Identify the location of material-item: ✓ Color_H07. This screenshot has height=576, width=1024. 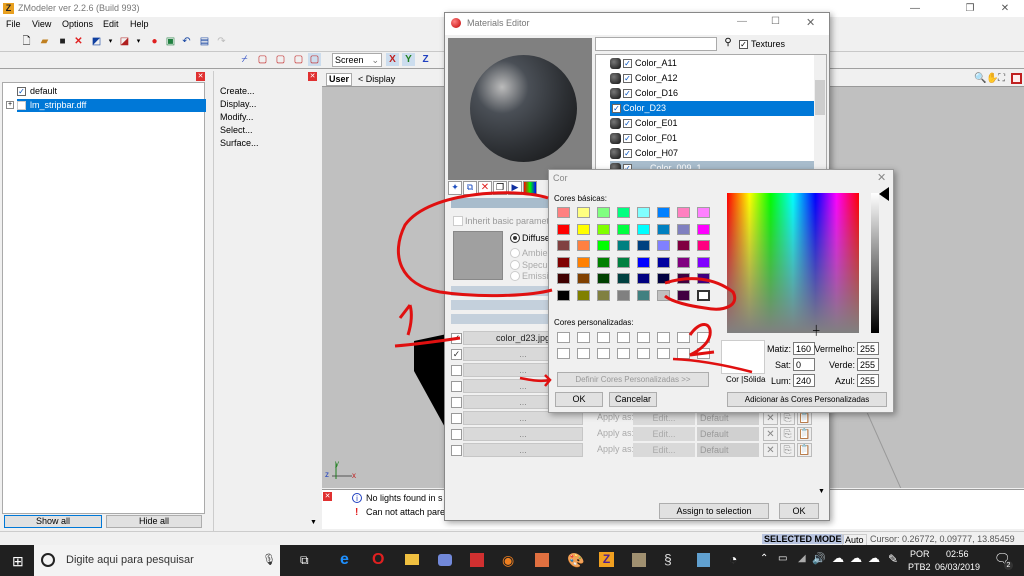
(712, 153).